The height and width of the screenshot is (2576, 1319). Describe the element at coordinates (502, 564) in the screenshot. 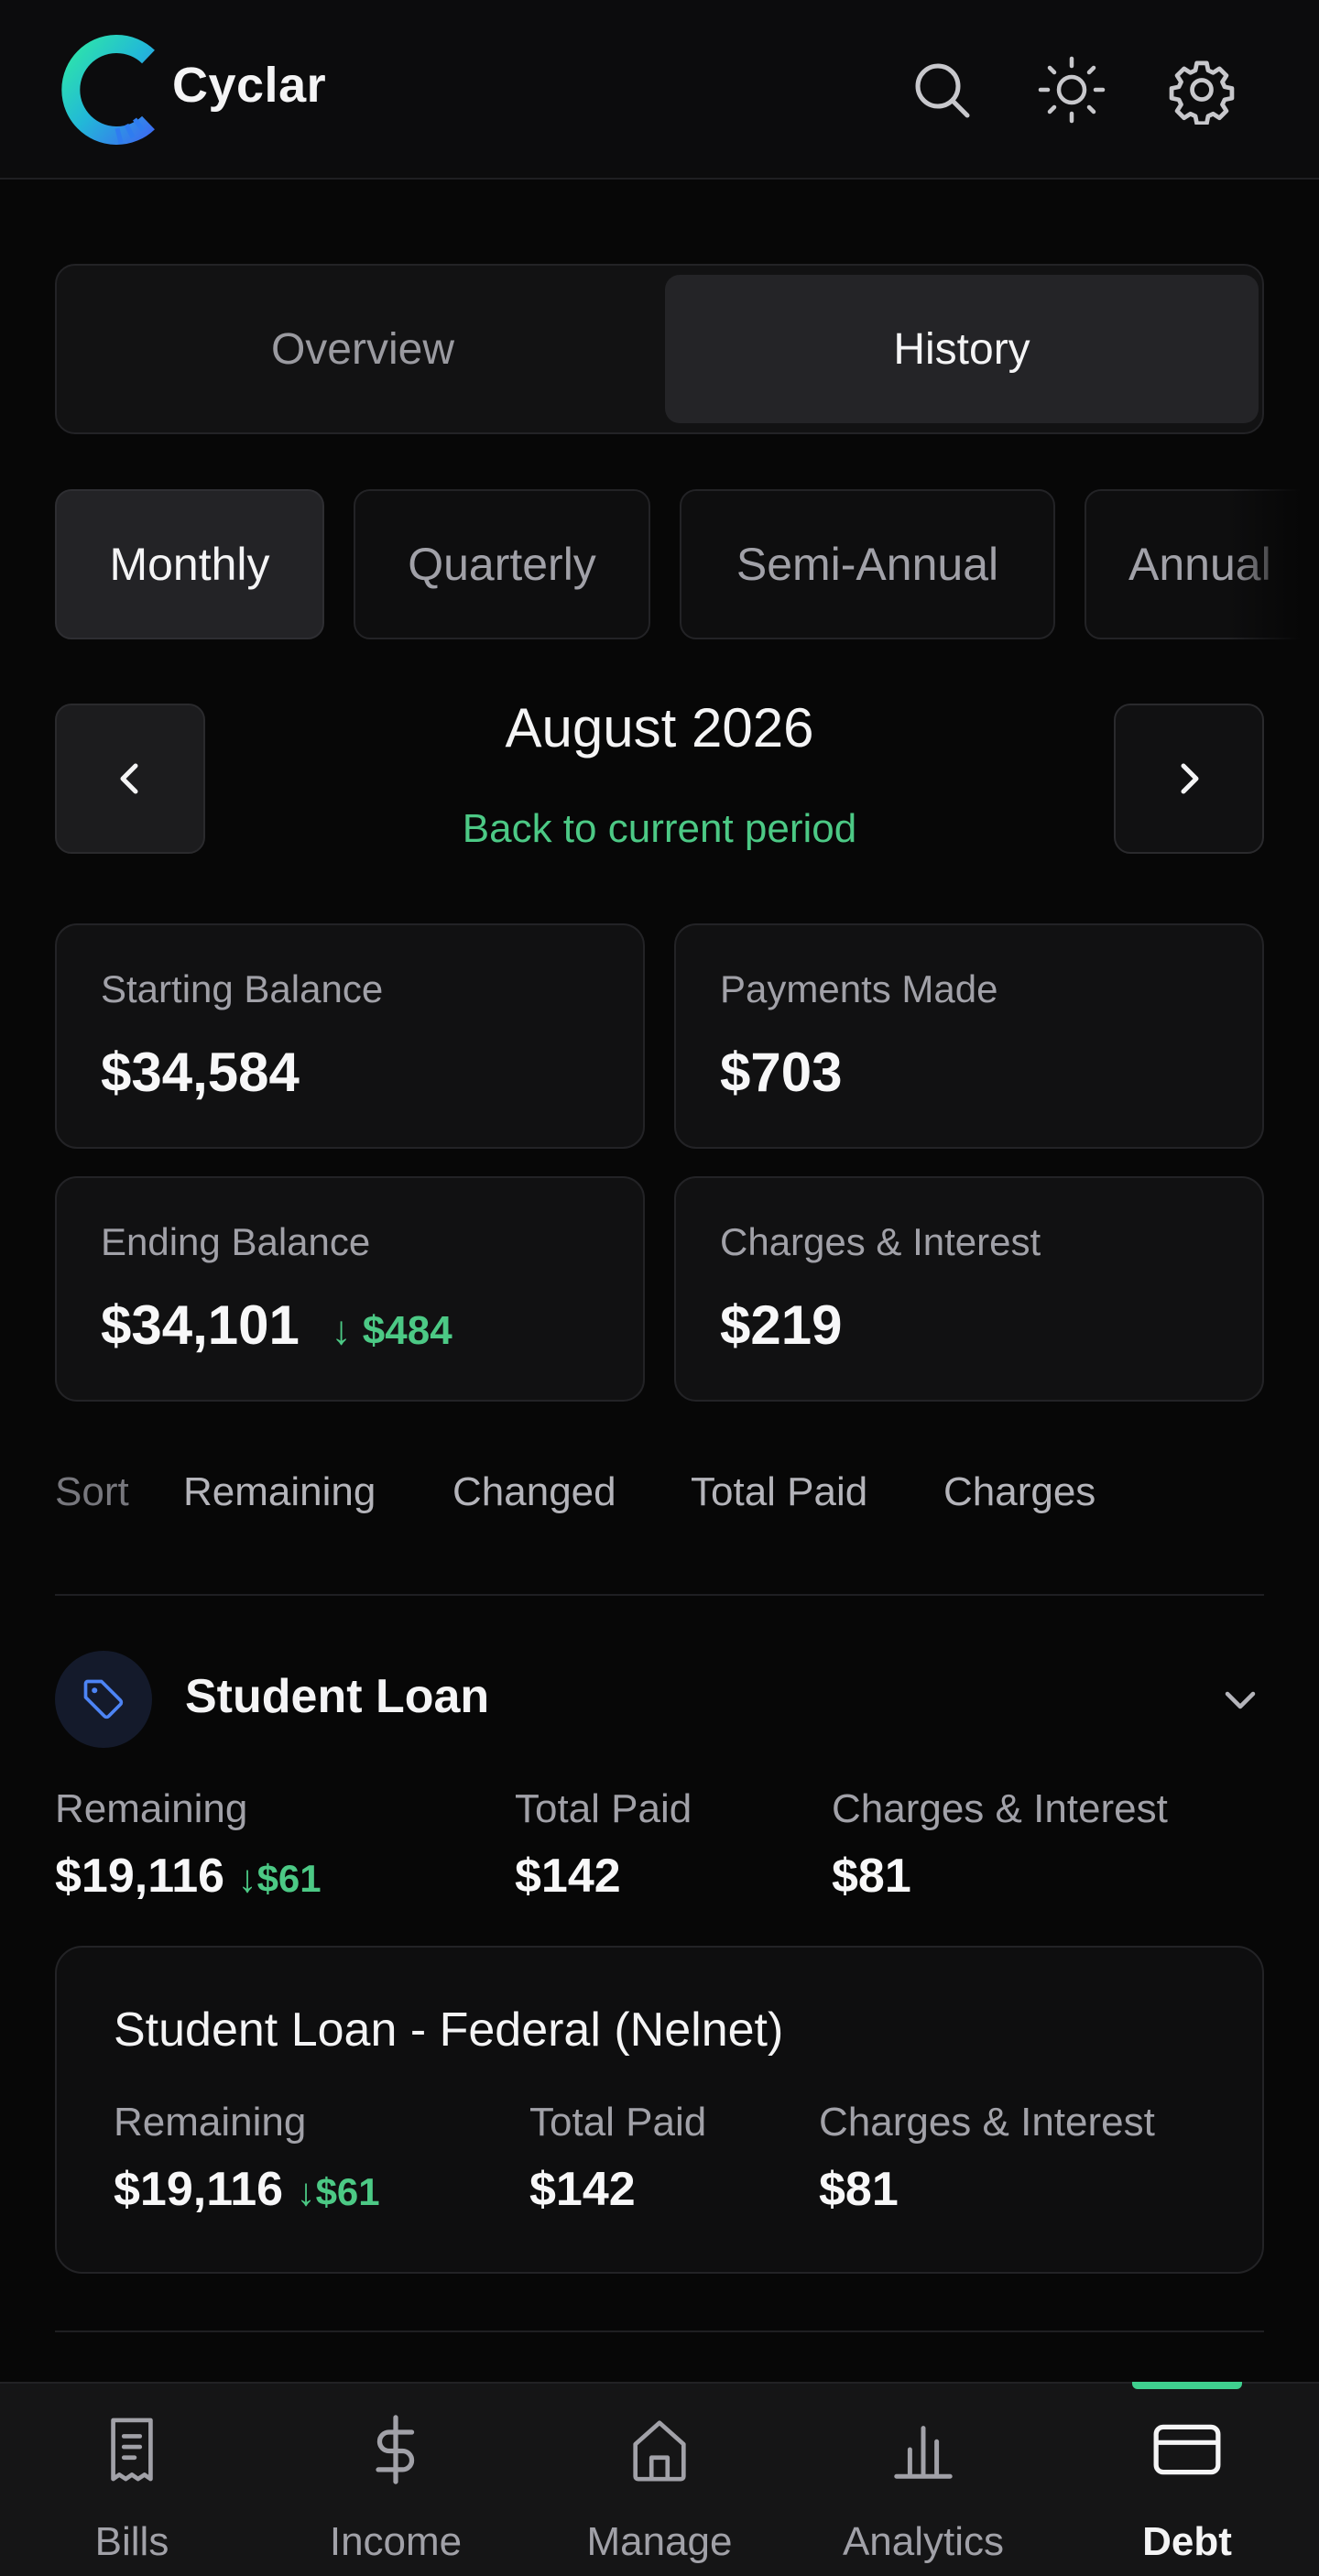

I see `period-chip-quarterly: Quarterly` at that location.